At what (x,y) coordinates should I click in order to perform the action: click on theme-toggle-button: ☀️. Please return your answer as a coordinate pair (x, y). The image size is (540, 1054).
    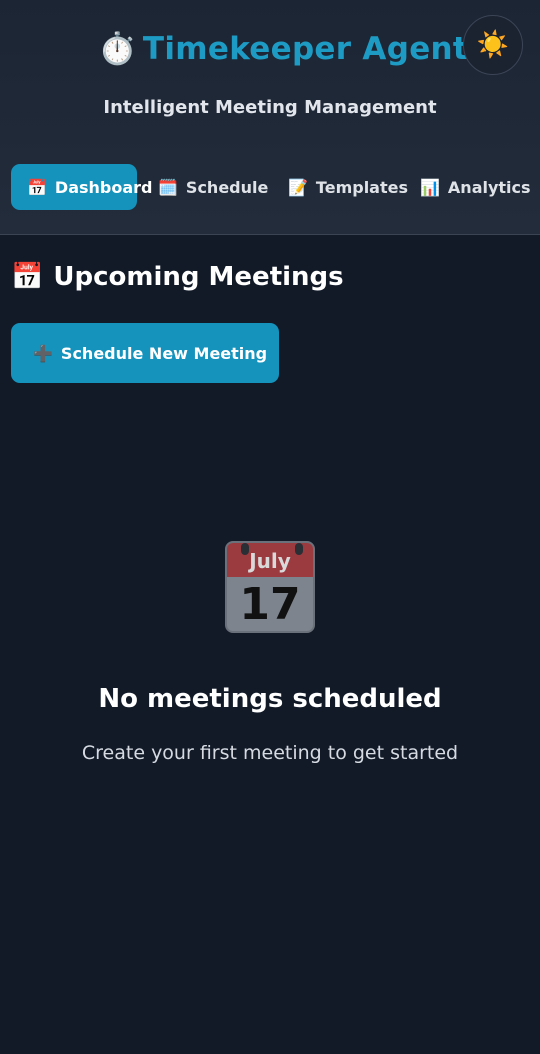
    Looking at the image, I should click on (493, 45).